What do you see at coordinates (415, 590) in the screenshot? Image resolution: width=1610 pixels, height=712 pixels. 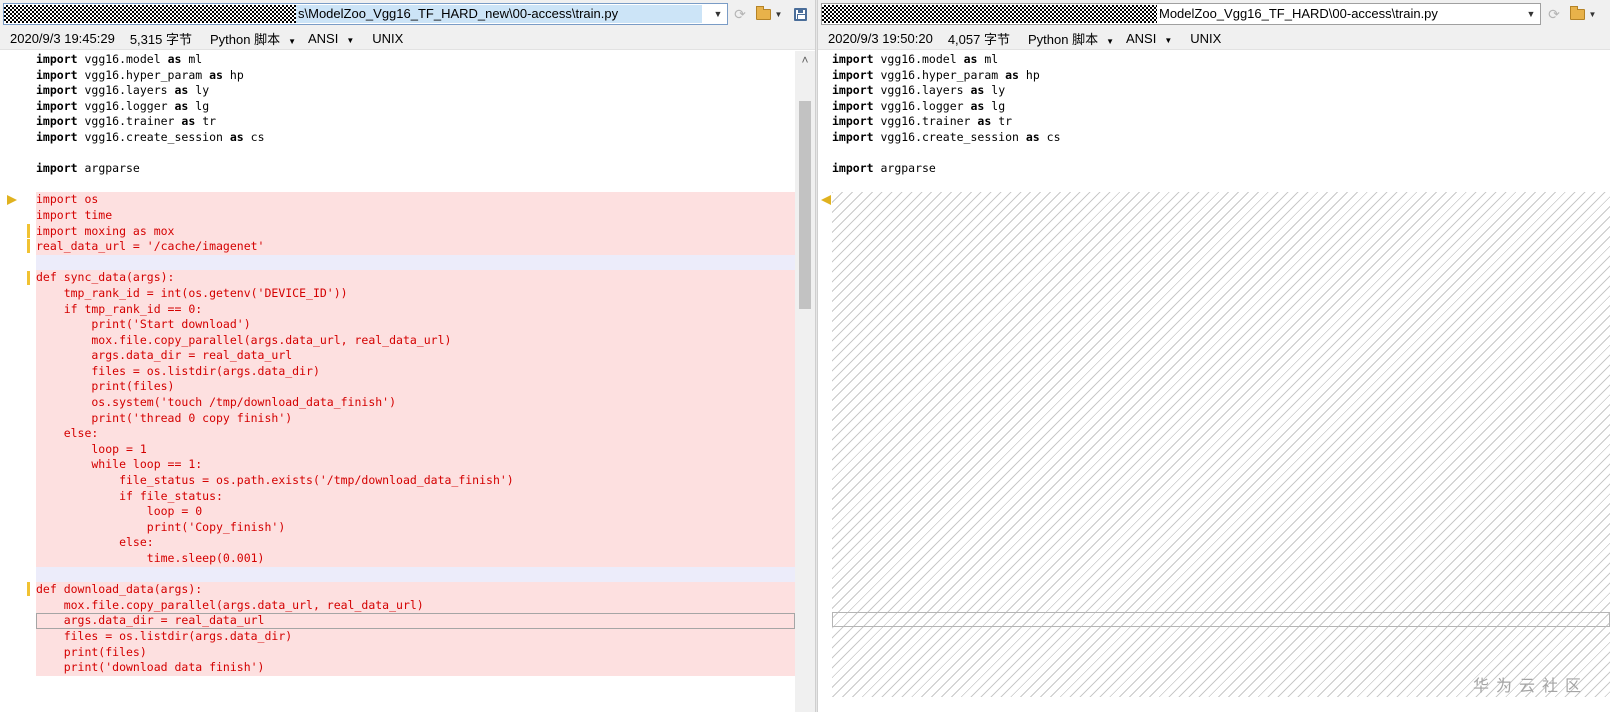 I see `code-line: def download_data(args):` at bounding box center [415, 590].